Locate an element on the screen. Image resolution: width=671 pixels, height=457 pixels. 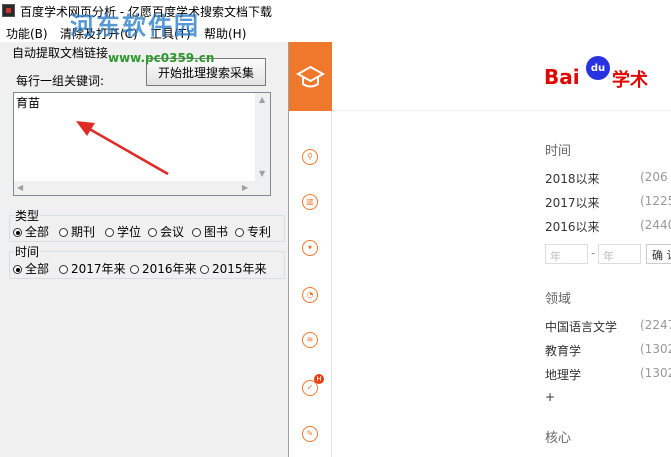
radio-label: 会议 is located at coordinates (172, 232).